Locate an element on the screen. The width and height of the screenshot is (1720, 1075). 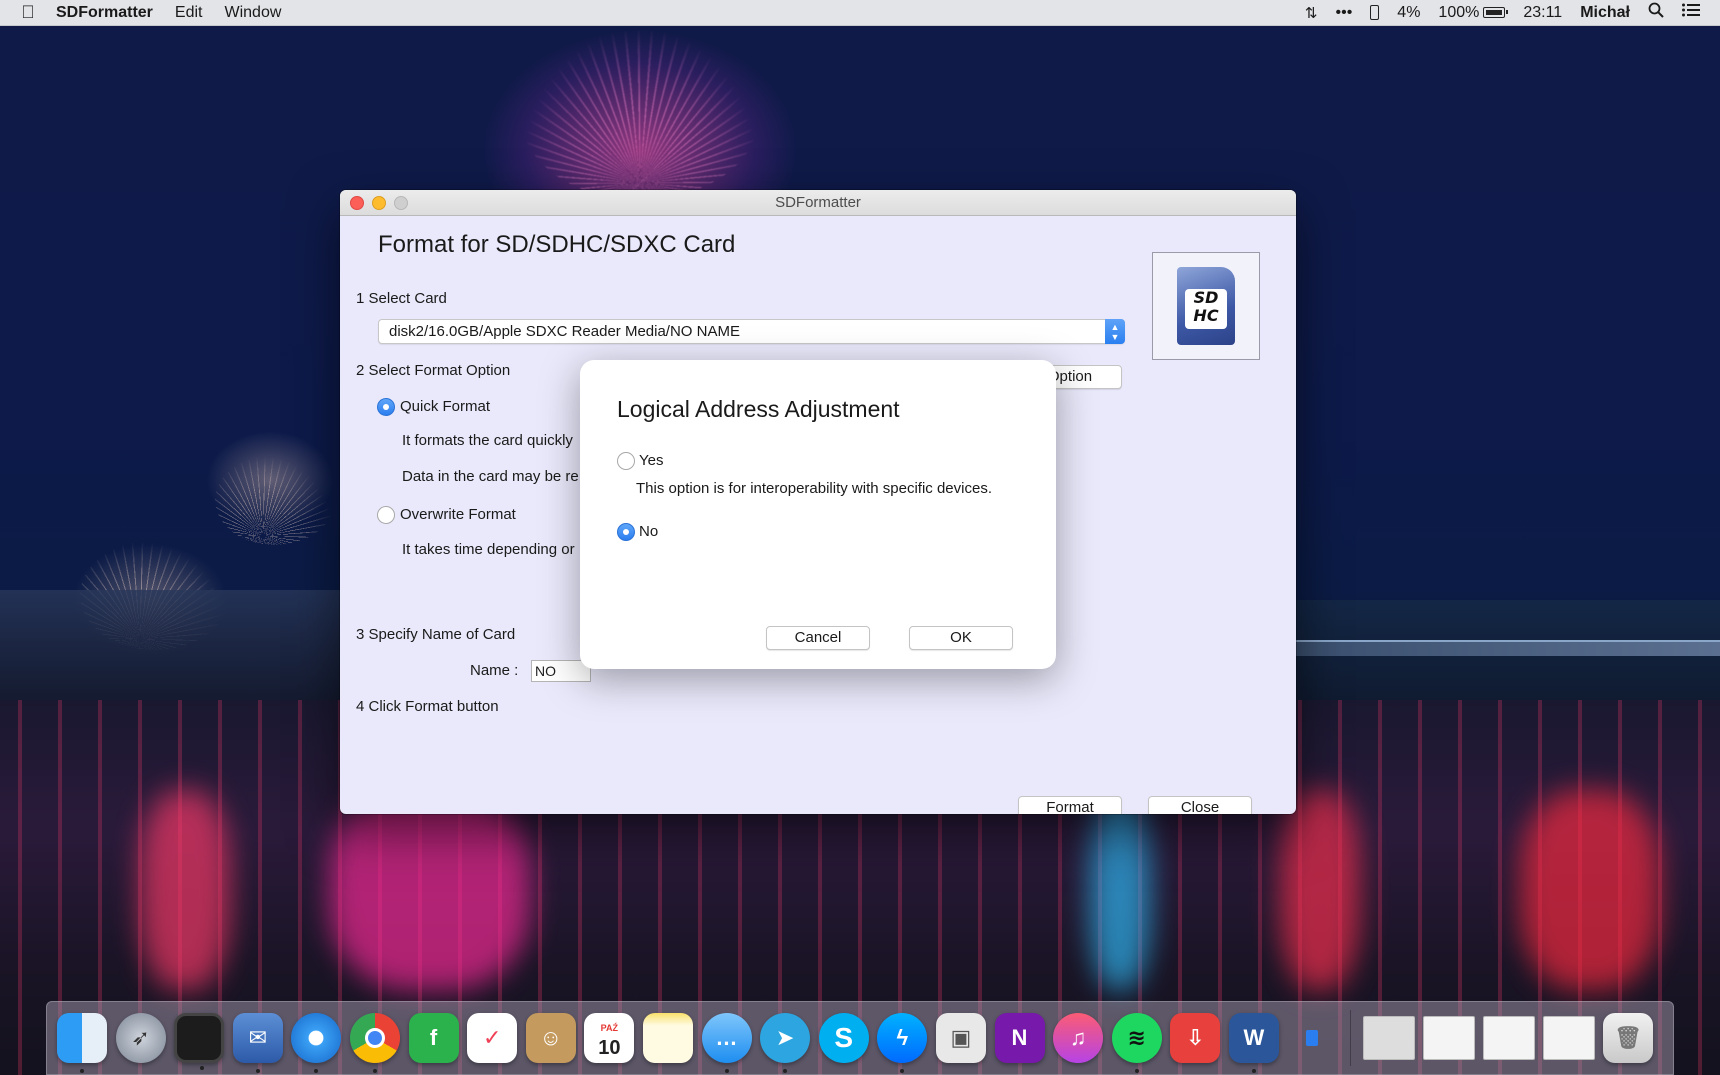
window-title: SDFormatter is located at coordinates (818, 202).